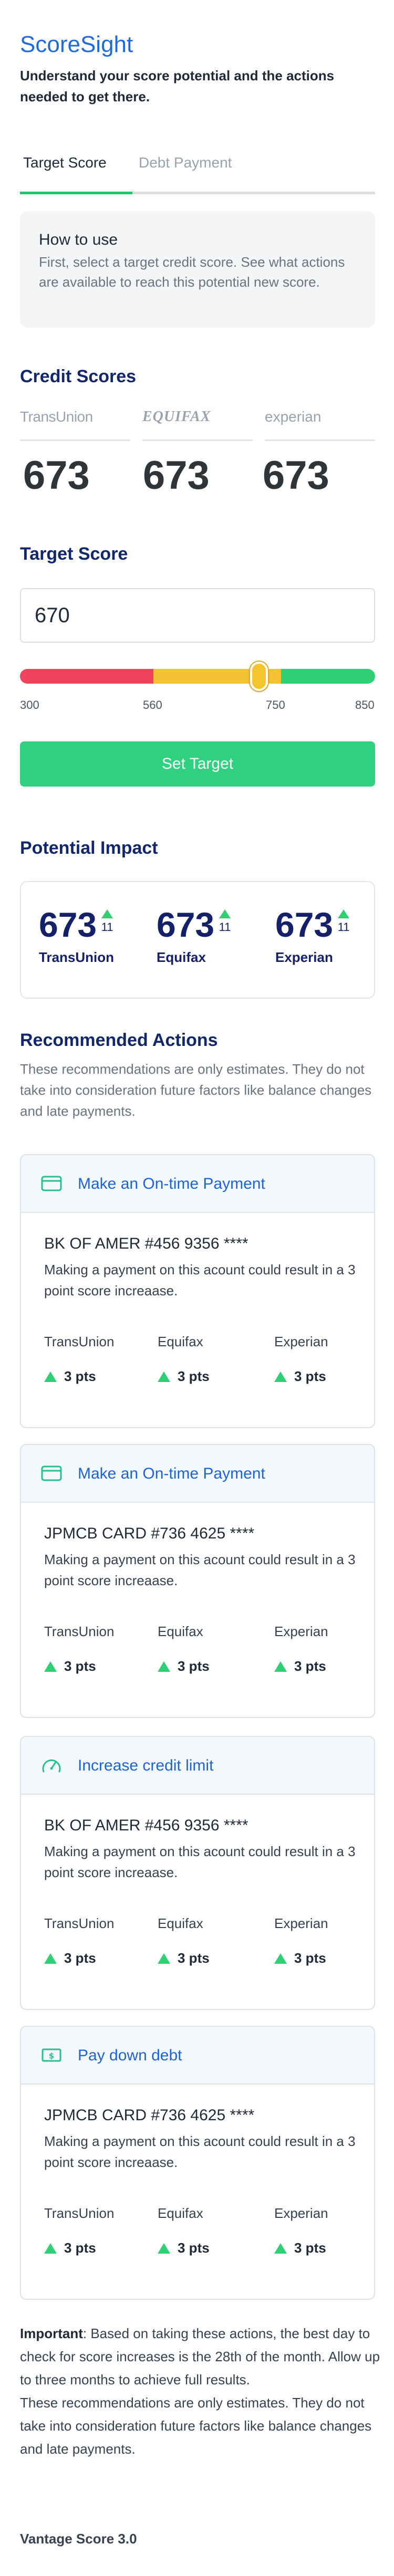  I want to click on experian-score: 673, so click(296, 475).